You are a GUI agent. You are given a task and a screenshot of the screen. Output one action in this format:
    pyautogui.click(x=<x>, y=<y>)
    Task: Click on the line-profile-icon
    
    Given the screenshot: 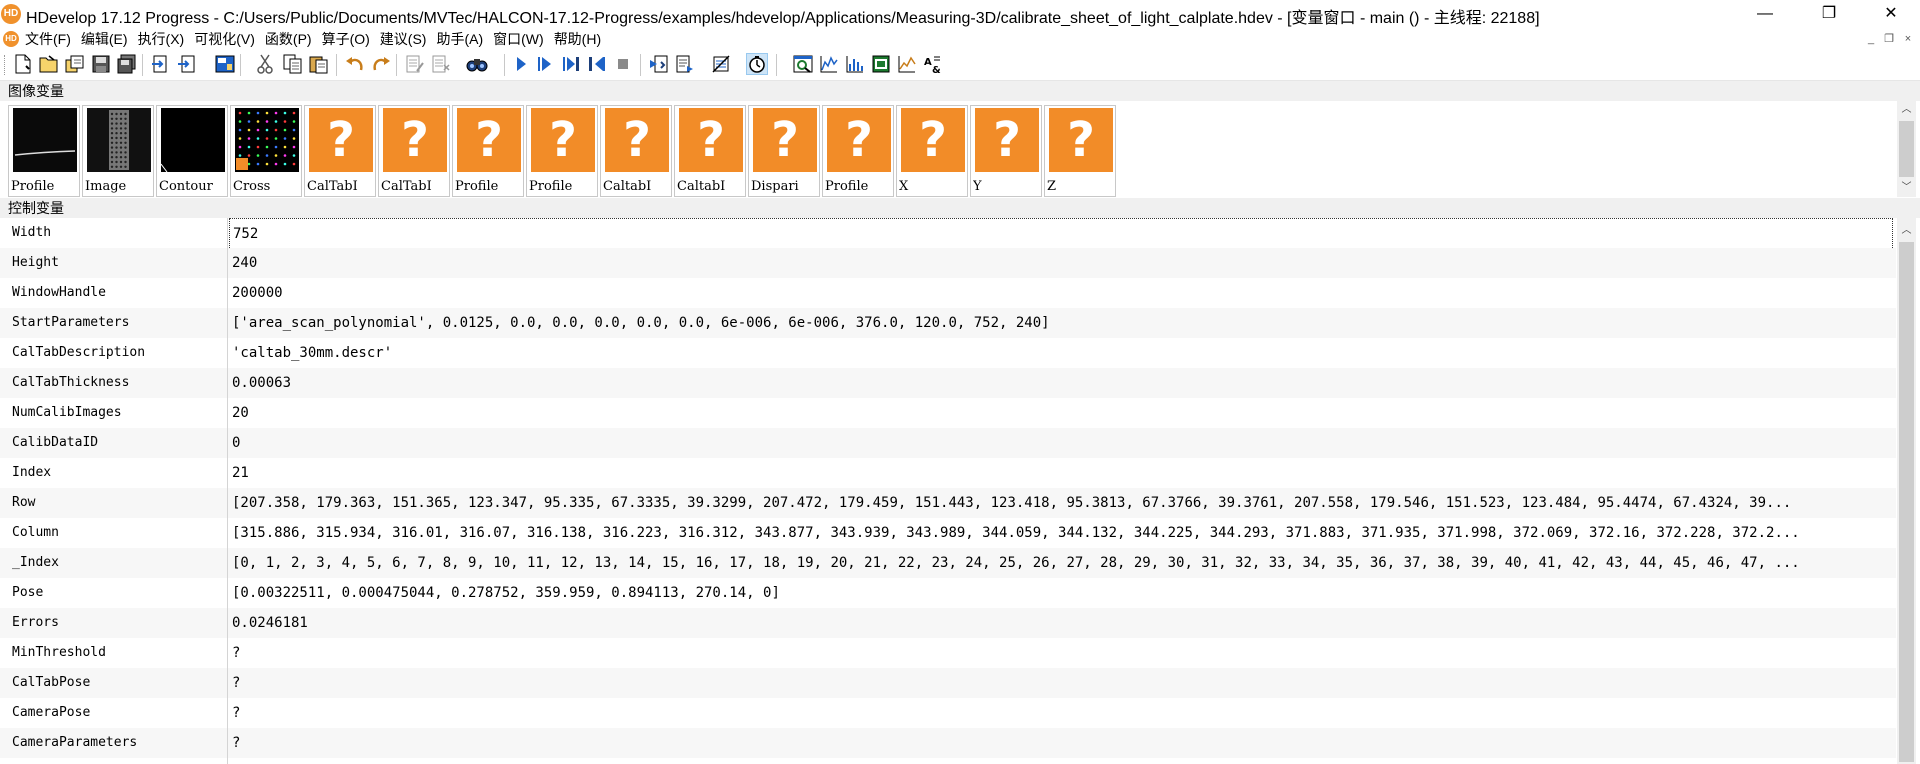 What is the action you would take?
    pyautogui.click(x=855, y=64)
    